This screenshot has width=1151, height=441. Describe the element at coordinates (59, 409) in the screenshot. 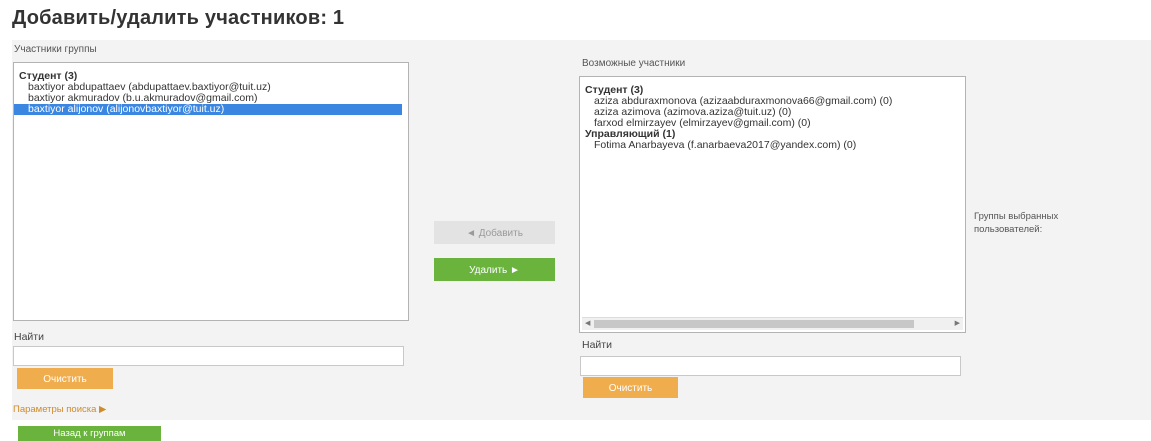

I see `search-params-link: Параметры поиска ▶` at that location.